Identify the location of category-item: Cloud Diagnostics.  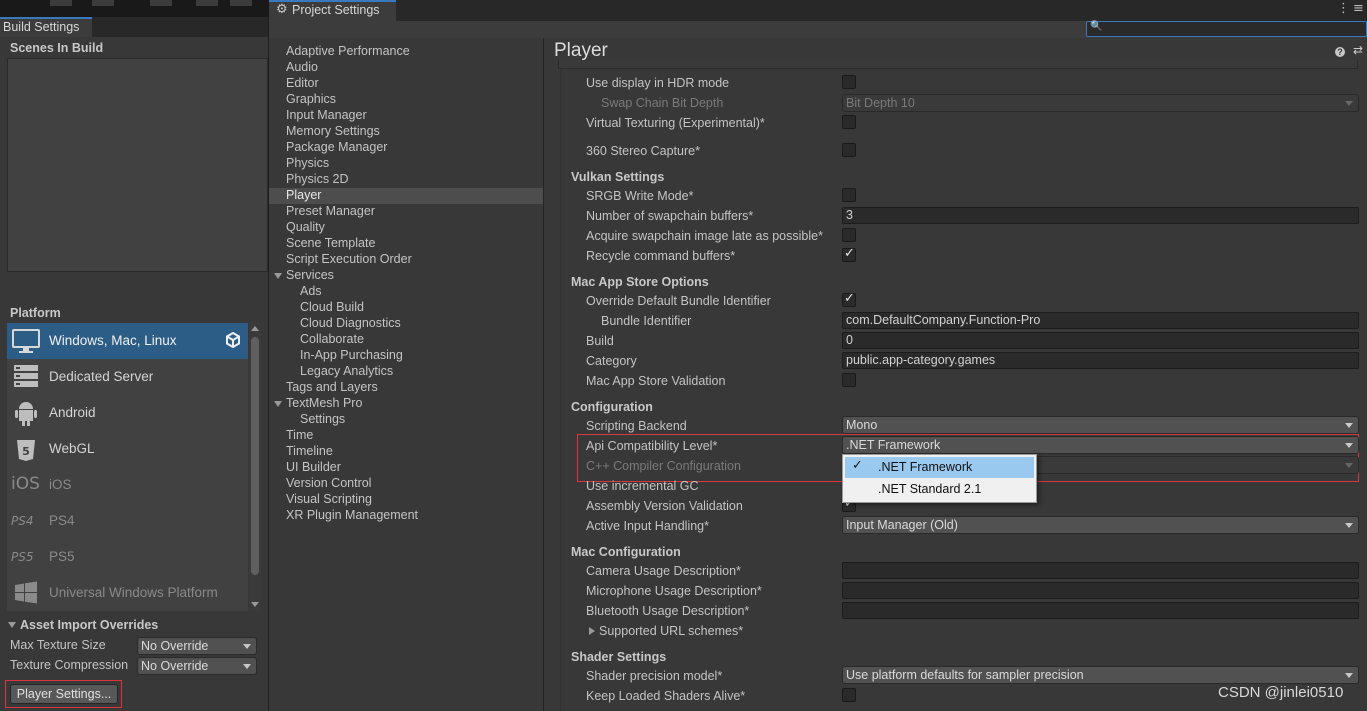
(350, 323).